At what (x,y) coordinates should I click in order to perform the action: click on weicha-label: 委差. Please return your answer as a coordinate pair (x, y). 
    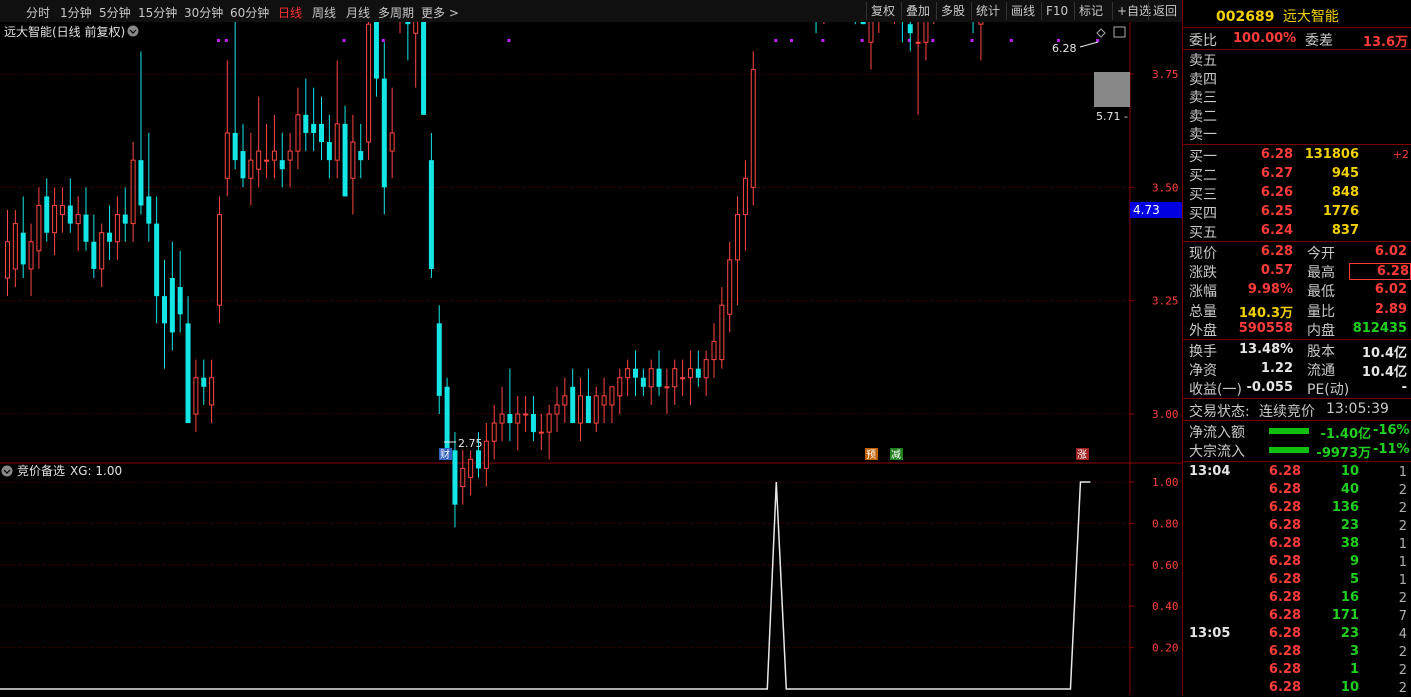
    Looking at the image, I should click on (1319, 41).